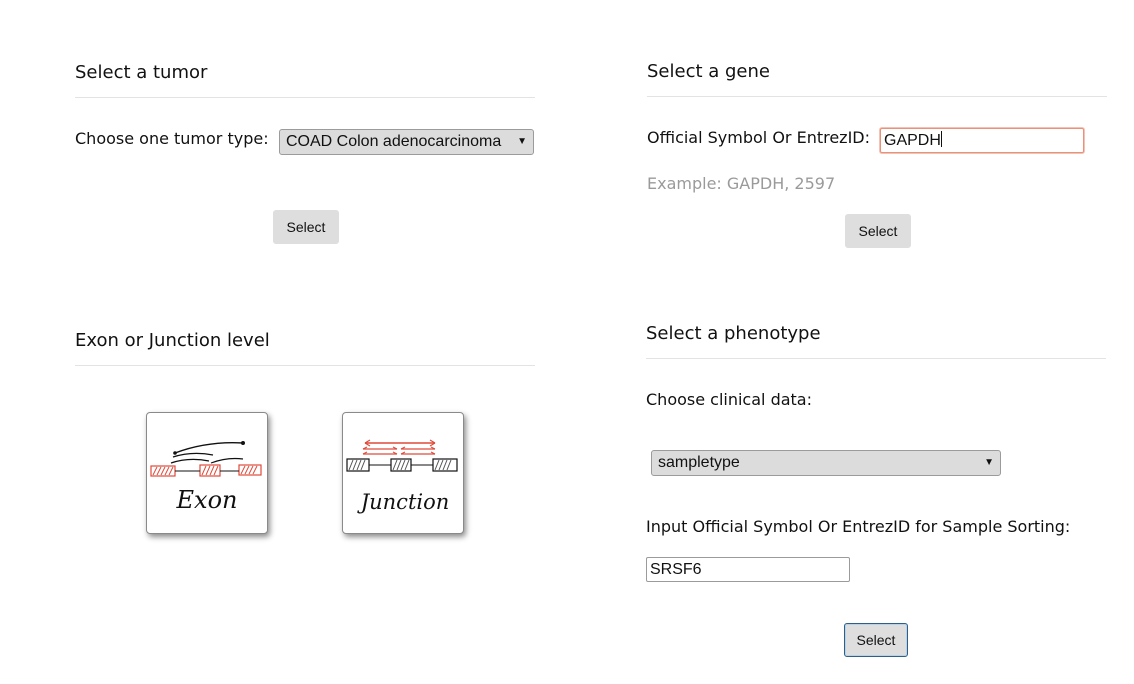 This screenshot has width=1134, height=684. I want to click on tumor-select-button: Select, so click(306, 227).